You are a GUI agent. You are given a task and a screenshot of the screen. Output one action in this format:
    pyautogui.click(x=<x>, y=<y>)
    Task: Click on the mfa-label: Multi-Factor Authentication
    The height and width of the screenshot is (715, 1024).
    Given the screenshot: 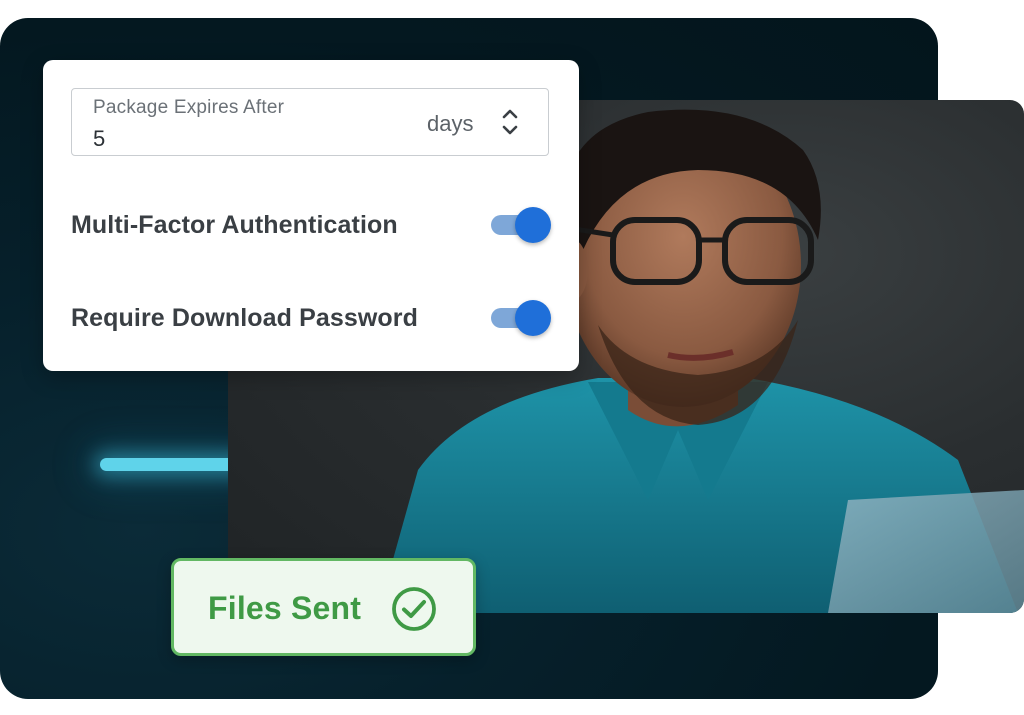 What is the action you would take?
    pyautogui.click(x=234, y=225)
    